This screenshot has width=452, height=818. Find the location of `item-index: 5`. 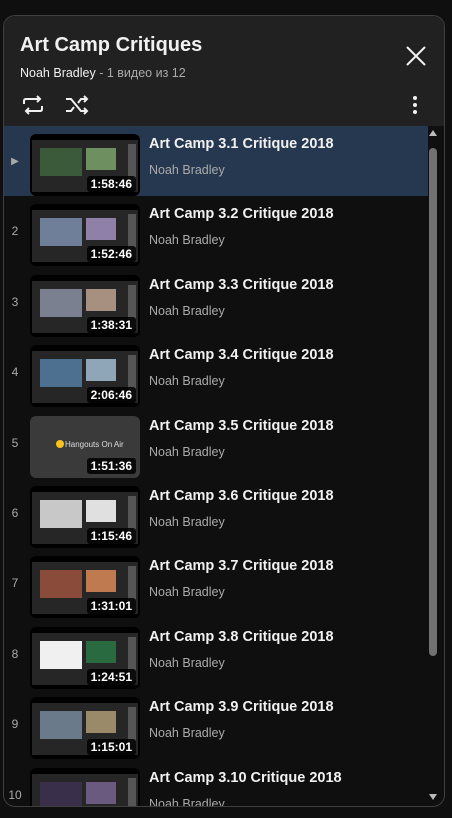

item-index: 5 is located at coordinates (15, 442).